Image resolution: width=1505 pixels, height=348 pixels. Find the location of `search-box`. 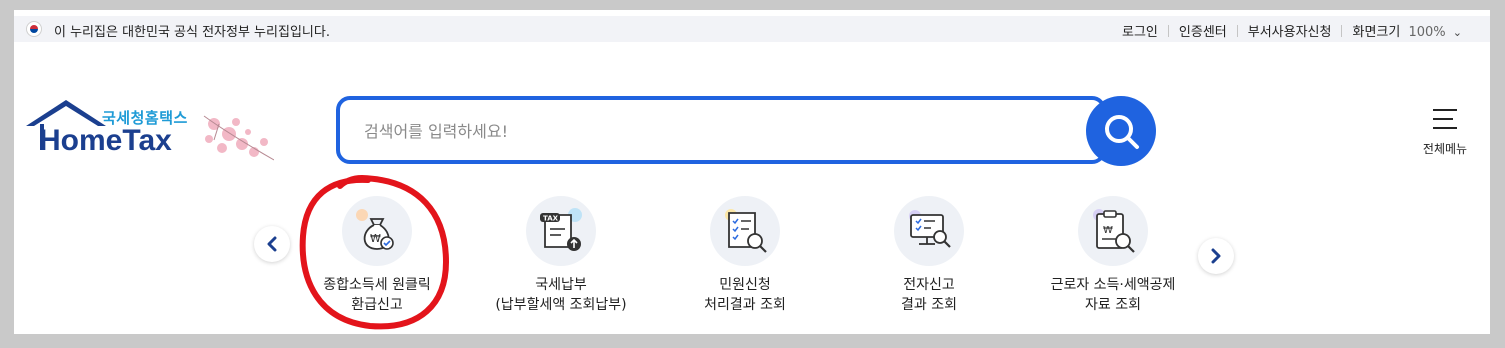

search-box is located at coordinates (721, 130).